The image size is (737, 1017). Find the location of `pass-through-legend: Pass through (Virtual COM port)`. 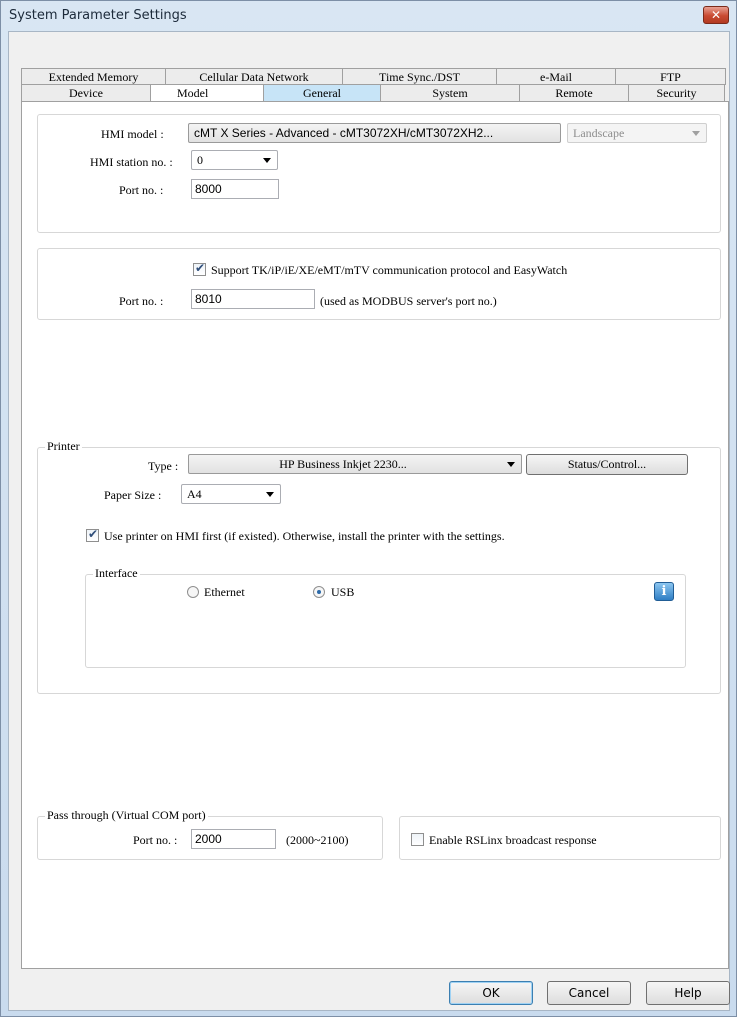

pass-through-legend: Pass through (Virtual COM port) is located at coordinates (126, 815).